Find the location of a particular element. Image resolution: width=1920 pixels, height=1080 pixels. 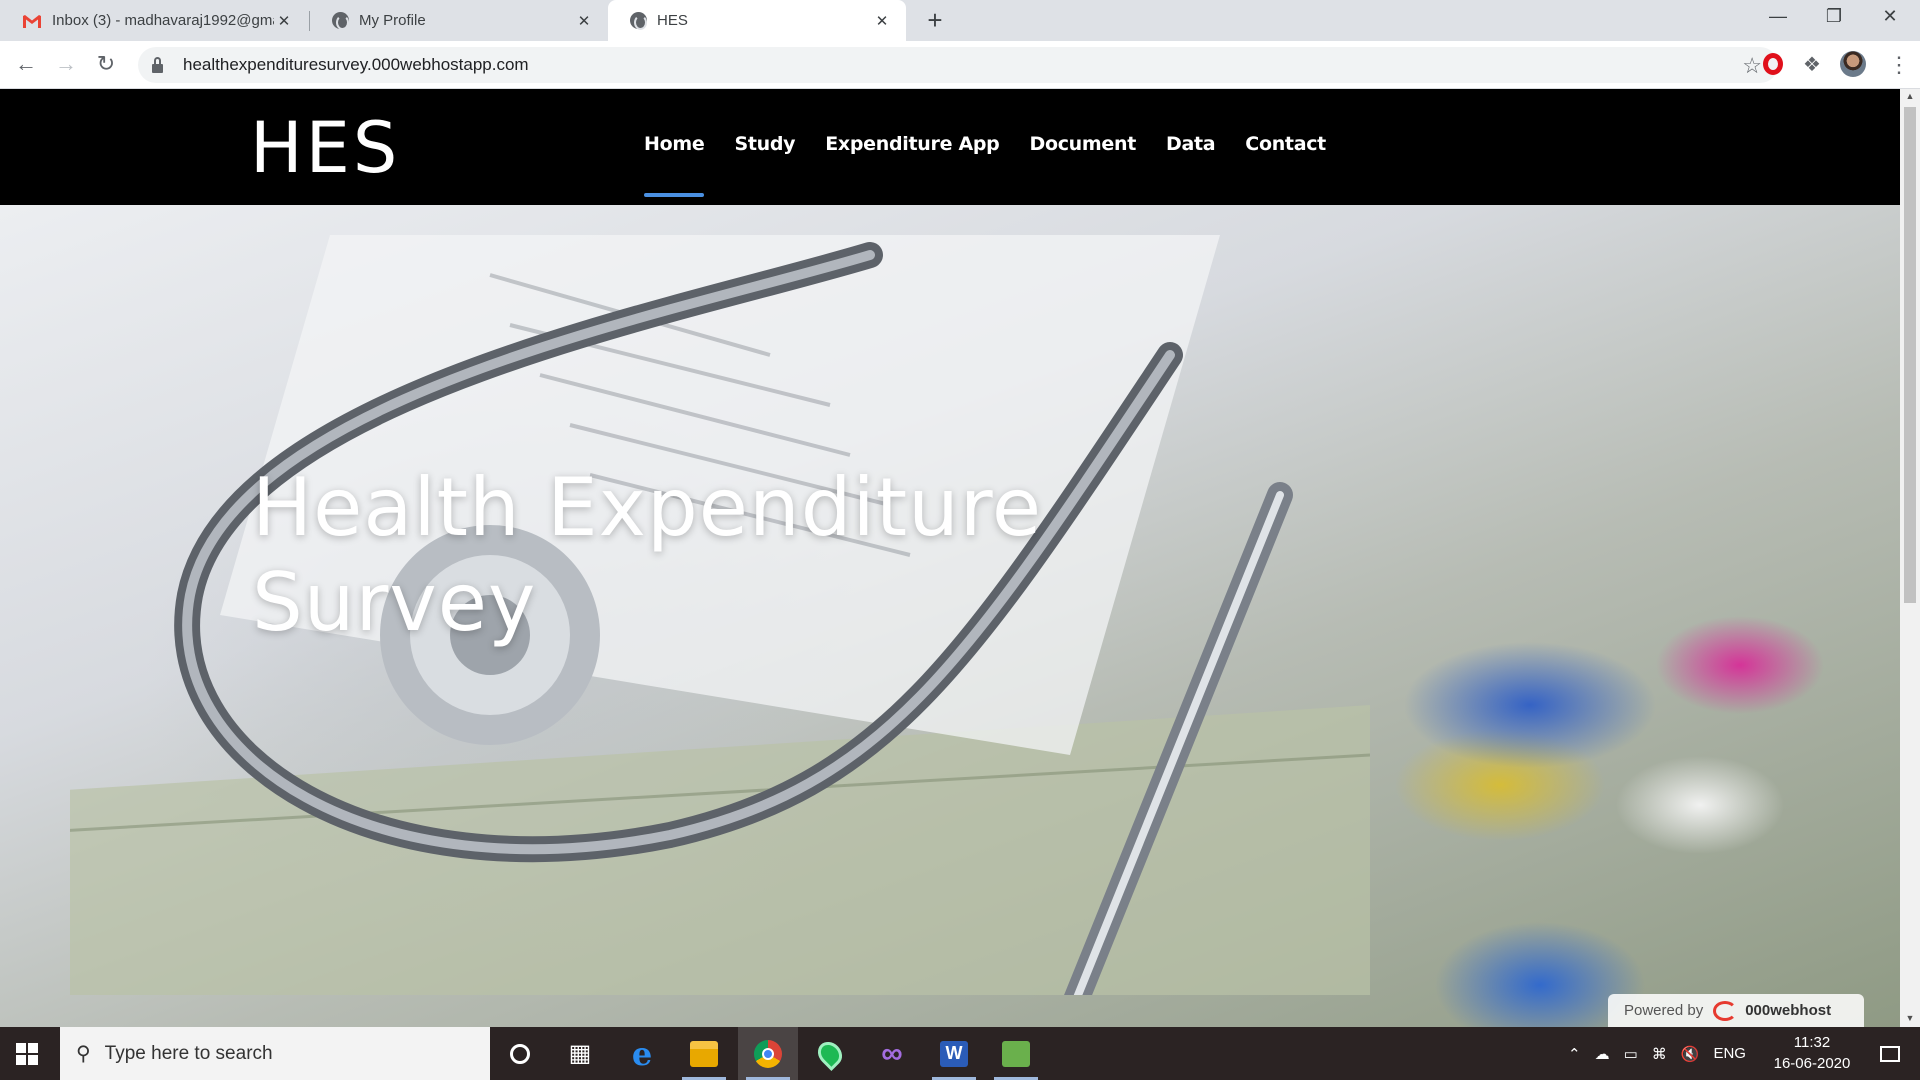

lock-icon is located at coordinates (157, 64).